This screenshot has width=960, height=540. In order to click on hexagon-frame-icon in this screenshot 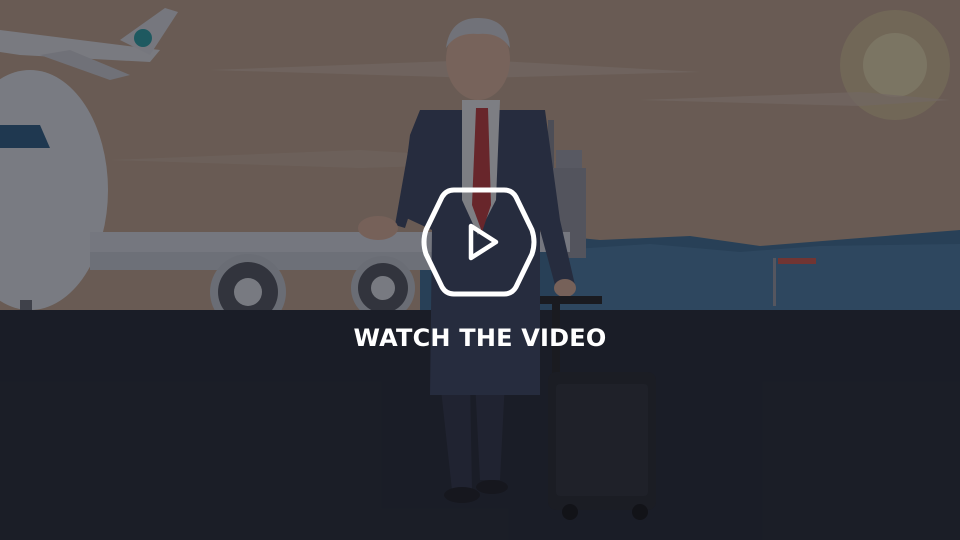, I will do `click(479, 242)`.